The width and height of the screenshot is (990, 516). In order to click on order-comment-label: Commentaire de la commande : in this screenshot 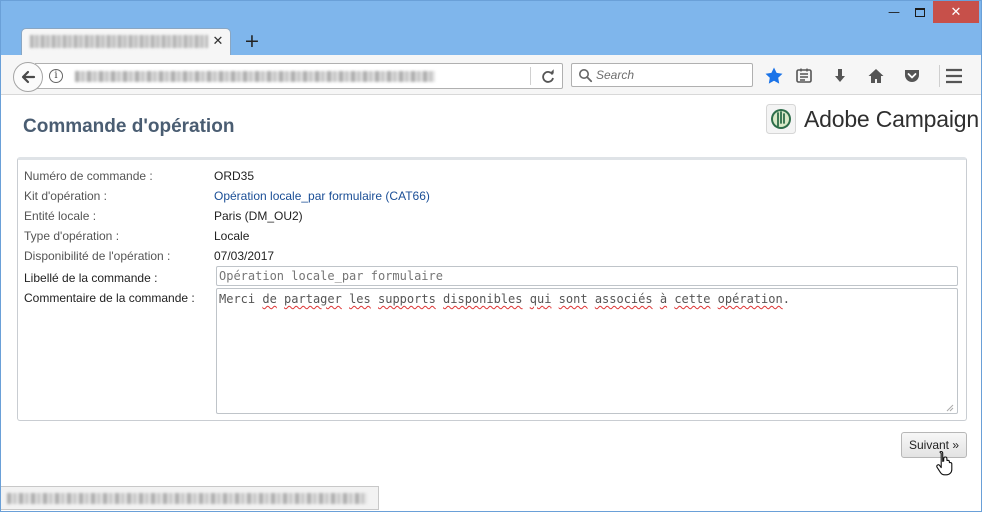, I will do `click(109, 298)`.